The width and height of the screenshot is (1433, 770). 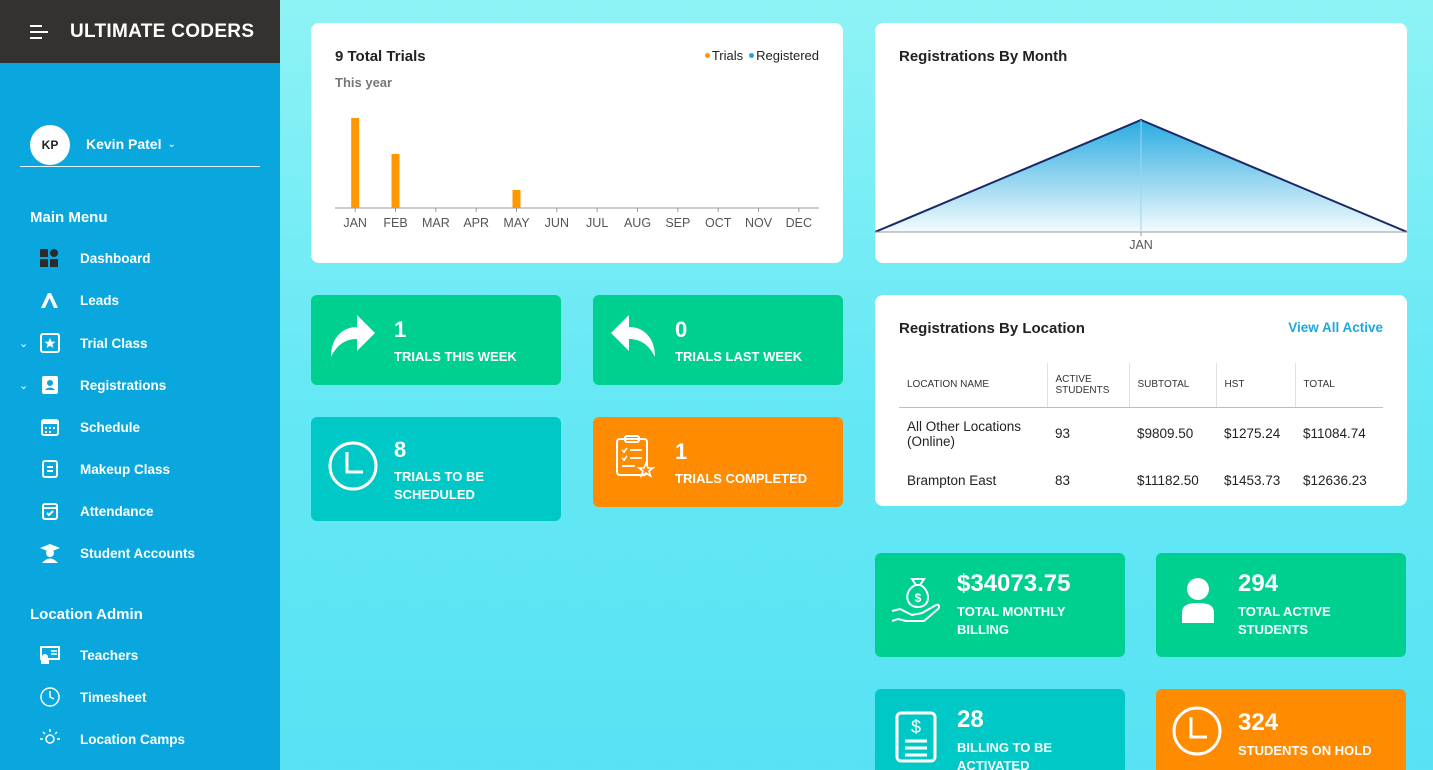 What do you see at coordinates (577, 174) in the screenshot?
I see `trials-bar-chart: JAN FEB MAR APR MAY JUN JUL AUG SEP OCT NOV DEC` at bounding box center [577, 174].